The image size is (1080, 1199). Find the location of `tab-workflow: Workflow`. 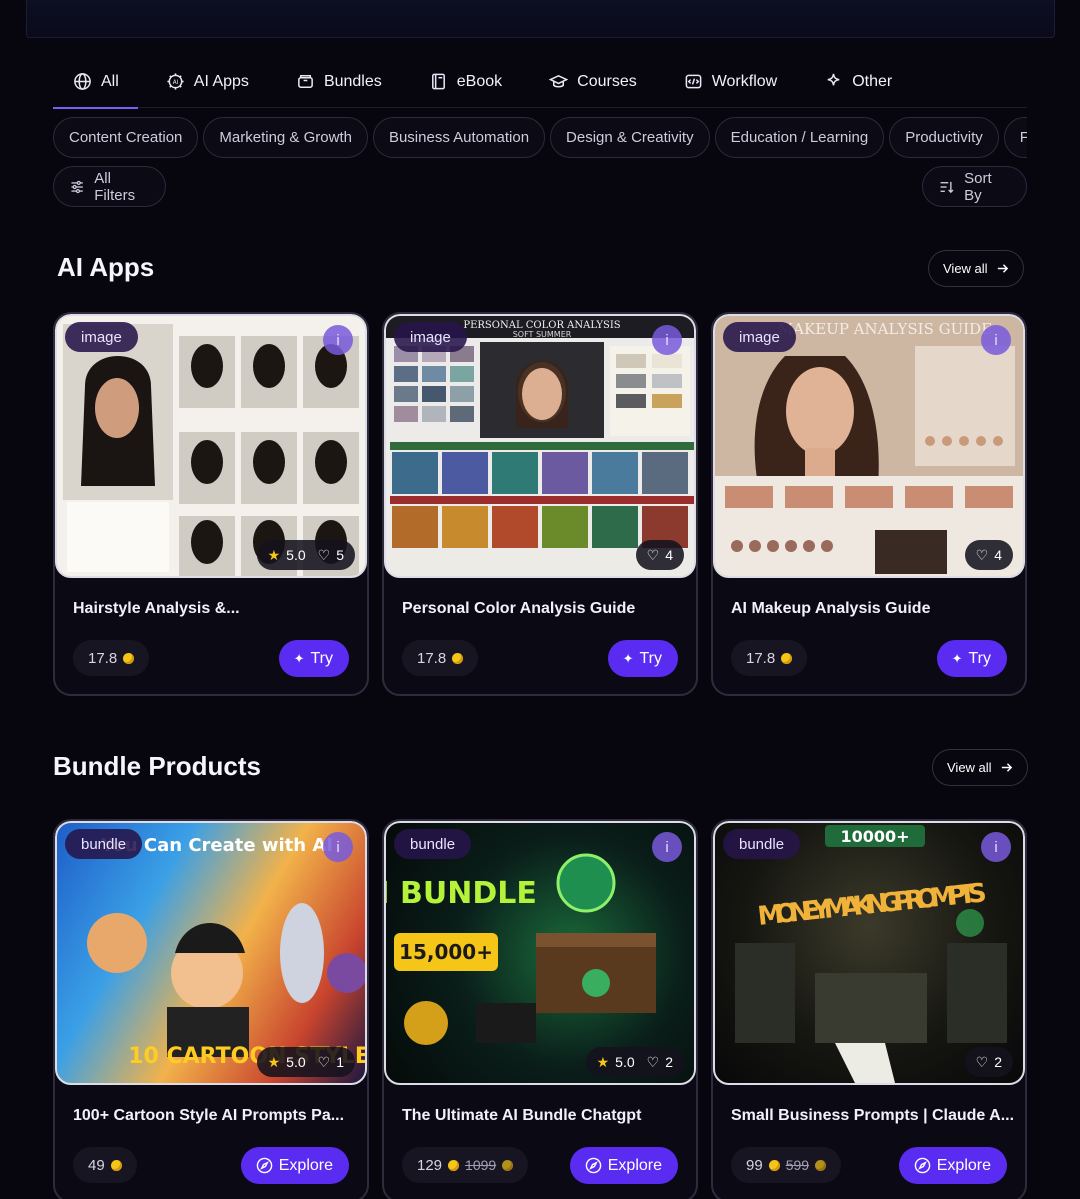

tab-workflow: Workflow is located at coordinates (730, 82).